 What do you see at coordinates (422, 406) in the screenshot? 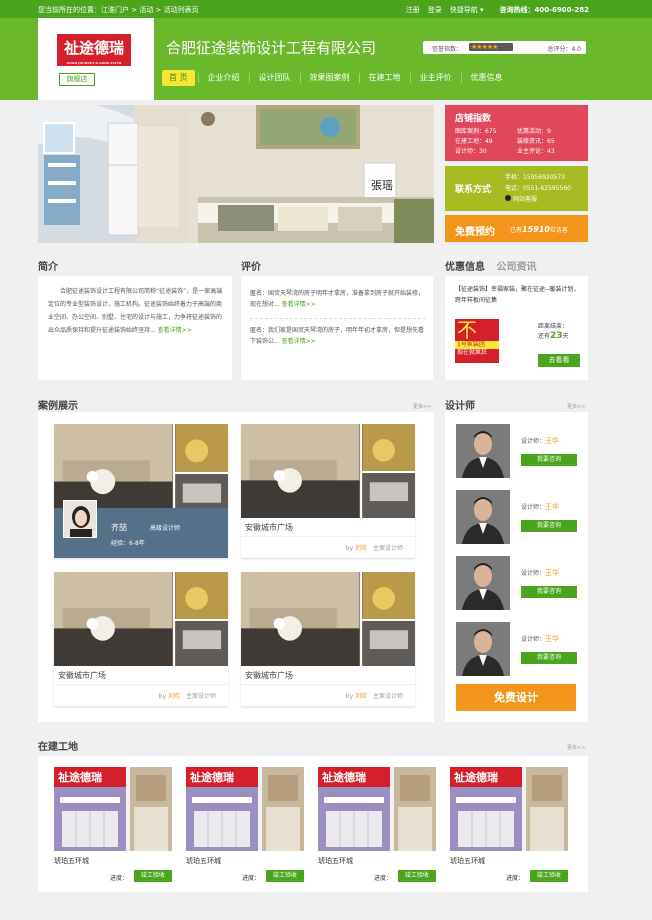
I see `cases-more-link: 更多>>` at bounding box center [422, 406].